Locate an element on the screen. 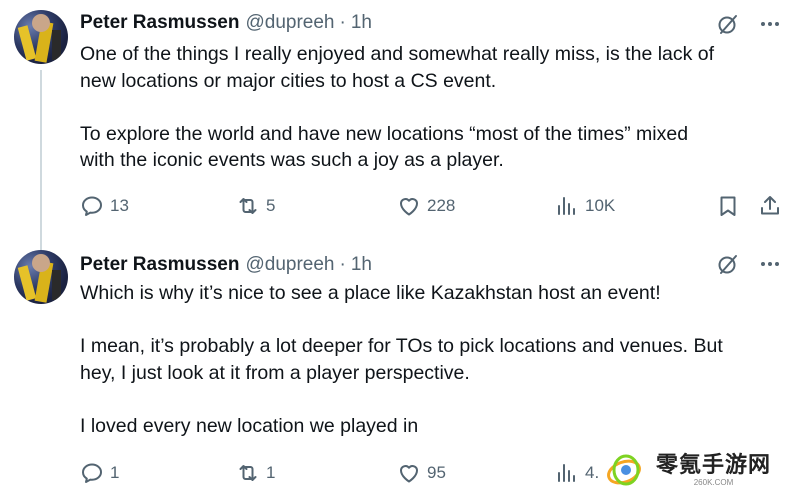 The width and height of the screenshot is (800, 499). views-count: 4. is located at coordinates (592, 472).